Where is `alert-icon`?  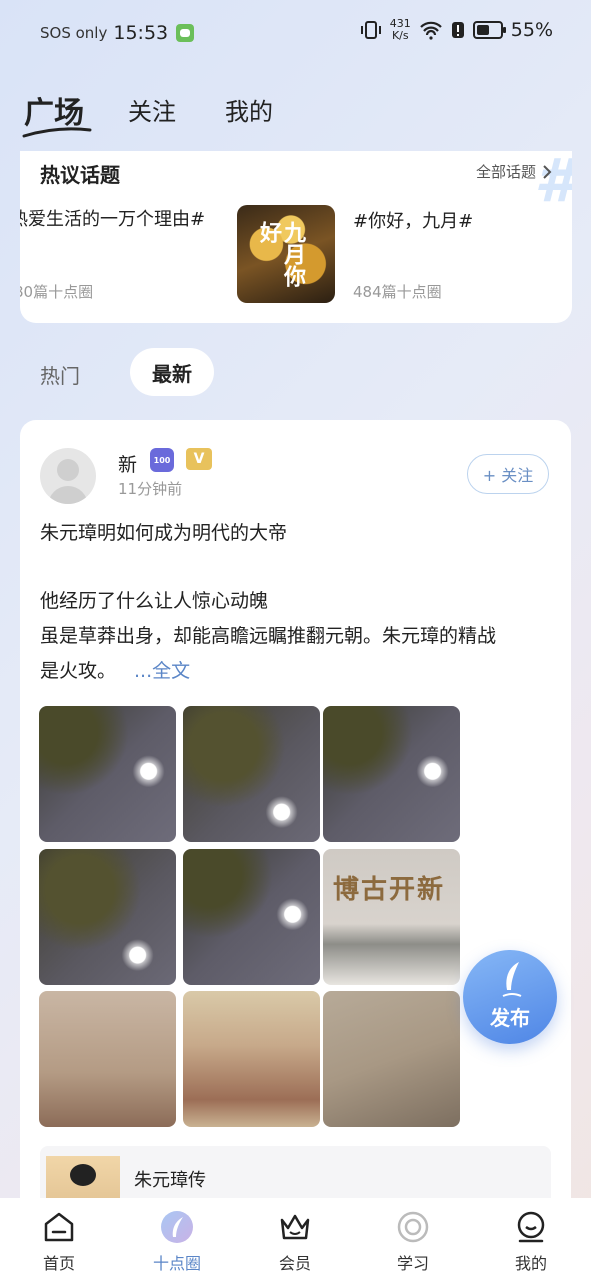
alert-icon is located at coordinates (457, 30).